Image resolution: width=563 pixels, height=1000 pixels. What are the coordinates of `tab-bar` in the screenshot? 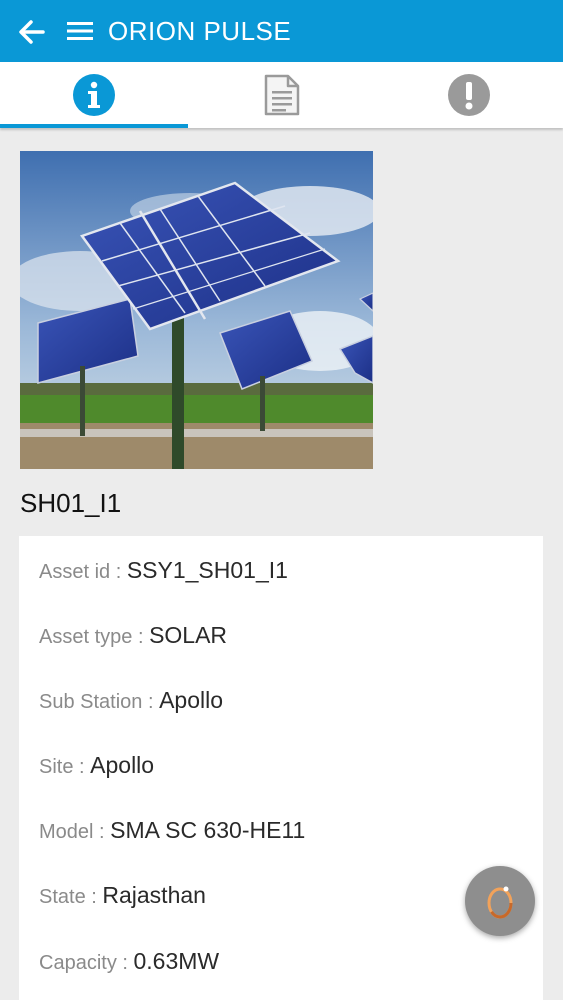 It's located at (281, 95).